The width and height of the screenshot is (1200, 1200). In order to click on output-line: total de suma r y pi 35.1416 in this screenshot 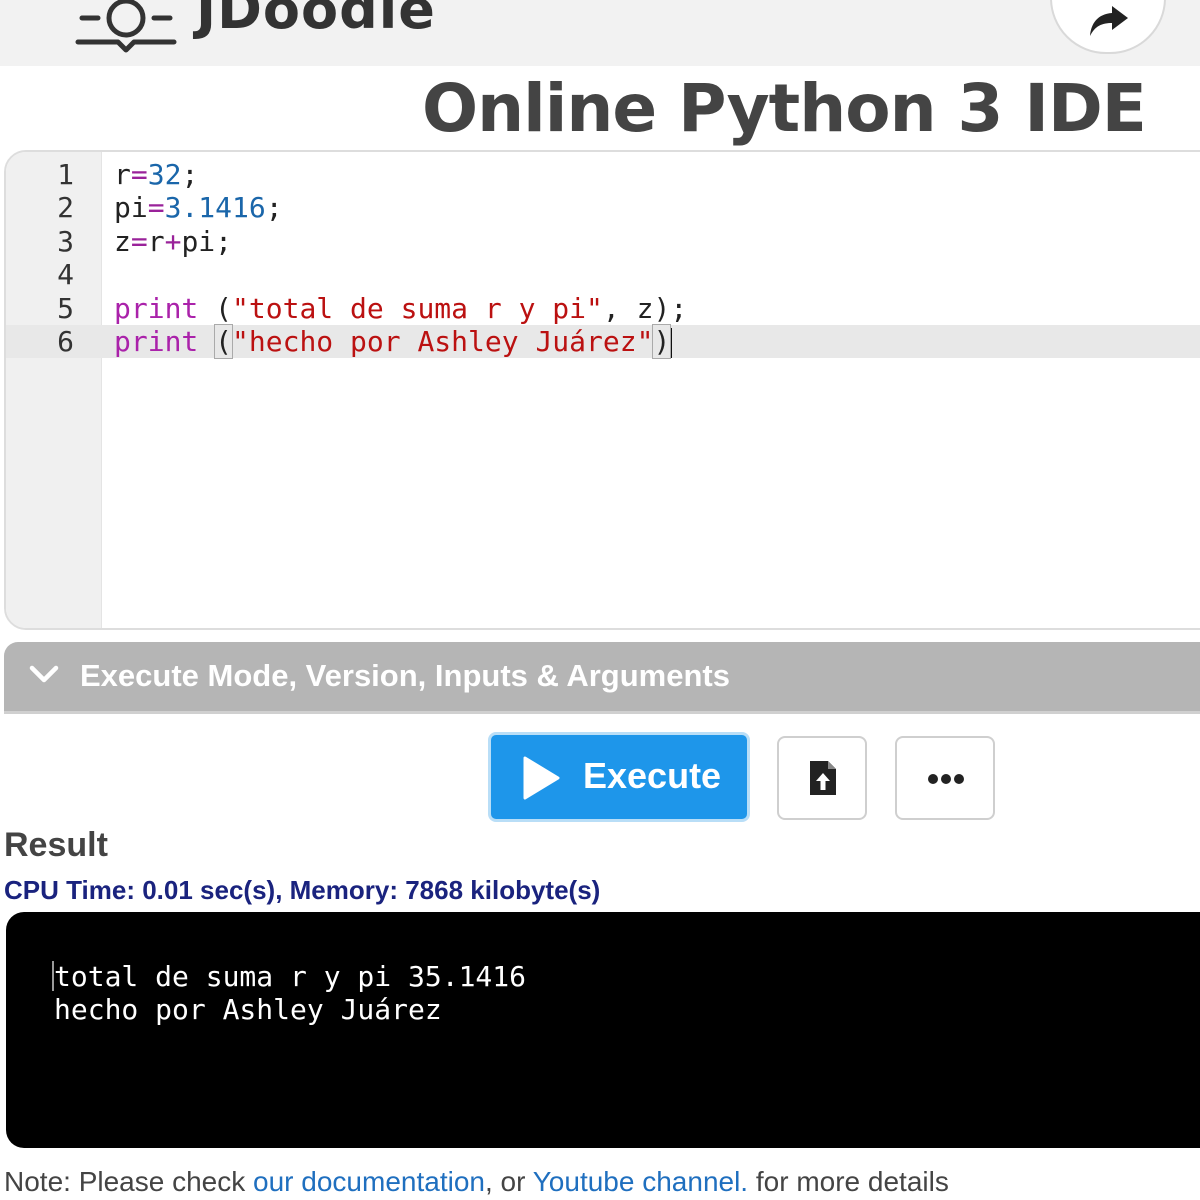, I will do `click(290, 976)`.